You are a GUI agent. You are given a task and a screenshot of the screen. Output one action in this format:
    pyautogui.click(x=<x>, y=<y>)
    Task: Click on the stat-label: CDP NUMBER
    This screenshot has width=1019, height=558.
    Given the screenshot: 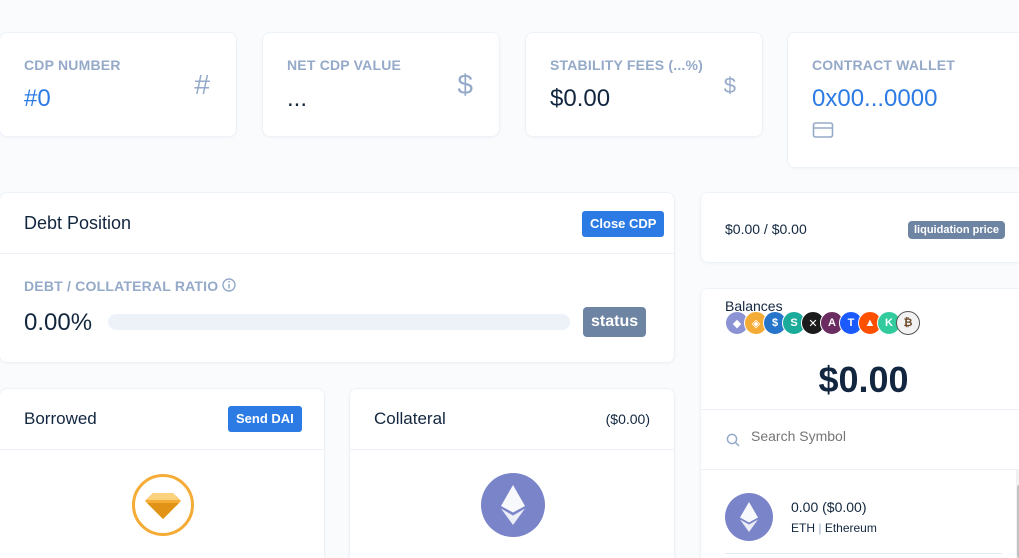 What is the action you would take?
    pyautogui.click(x=72, y=65)
    